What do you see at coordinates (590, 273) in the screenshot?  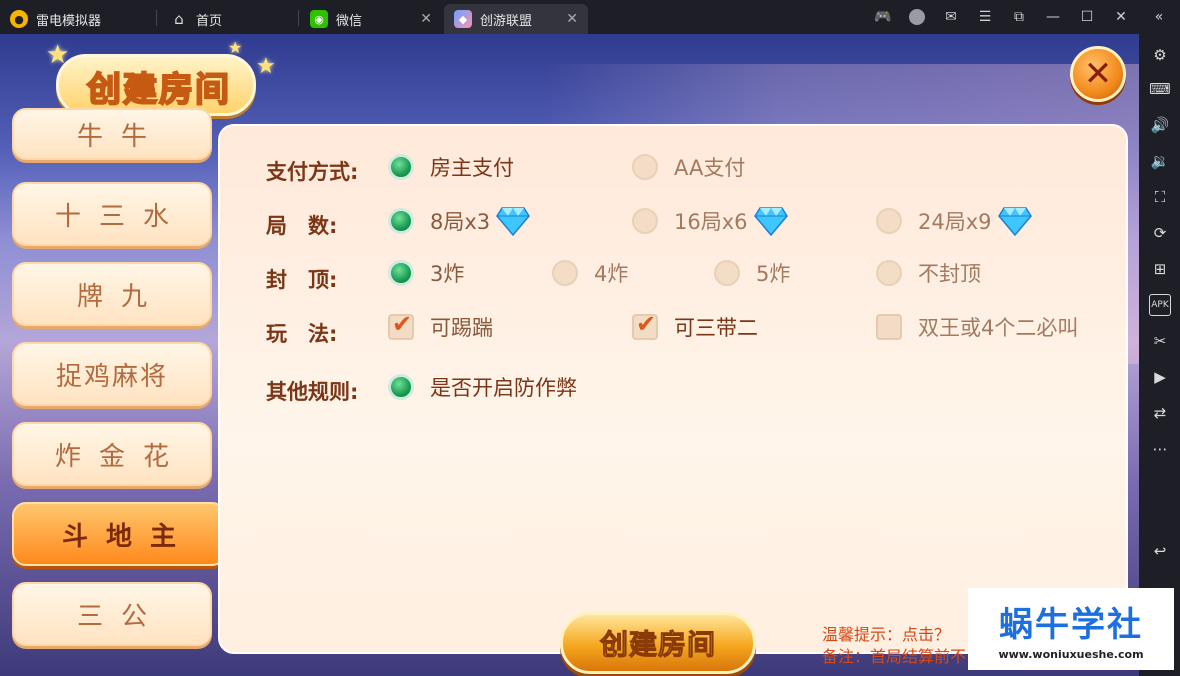 I see `cap-4-option: 4炸` at bounding box center [590, 273].